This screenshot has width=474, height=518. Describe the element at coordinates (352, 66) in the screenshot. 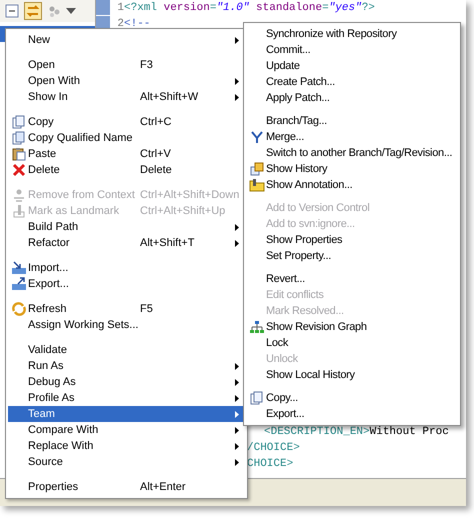

I see `menu-item: Update` at that location.